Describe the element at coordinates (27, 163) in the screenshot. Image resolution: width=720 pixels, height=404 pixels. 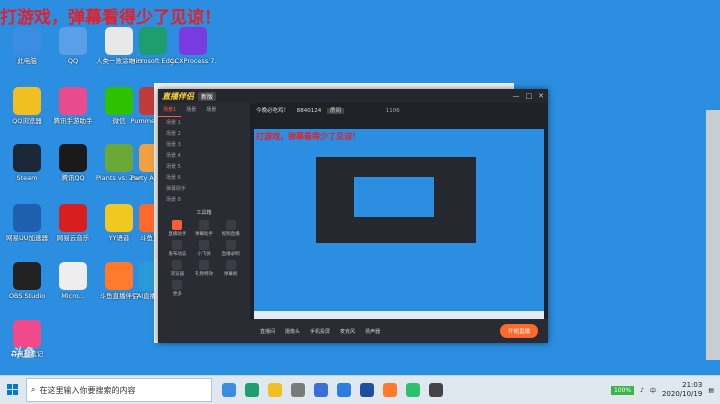
I see `desktop-icon: Steam` at that location.